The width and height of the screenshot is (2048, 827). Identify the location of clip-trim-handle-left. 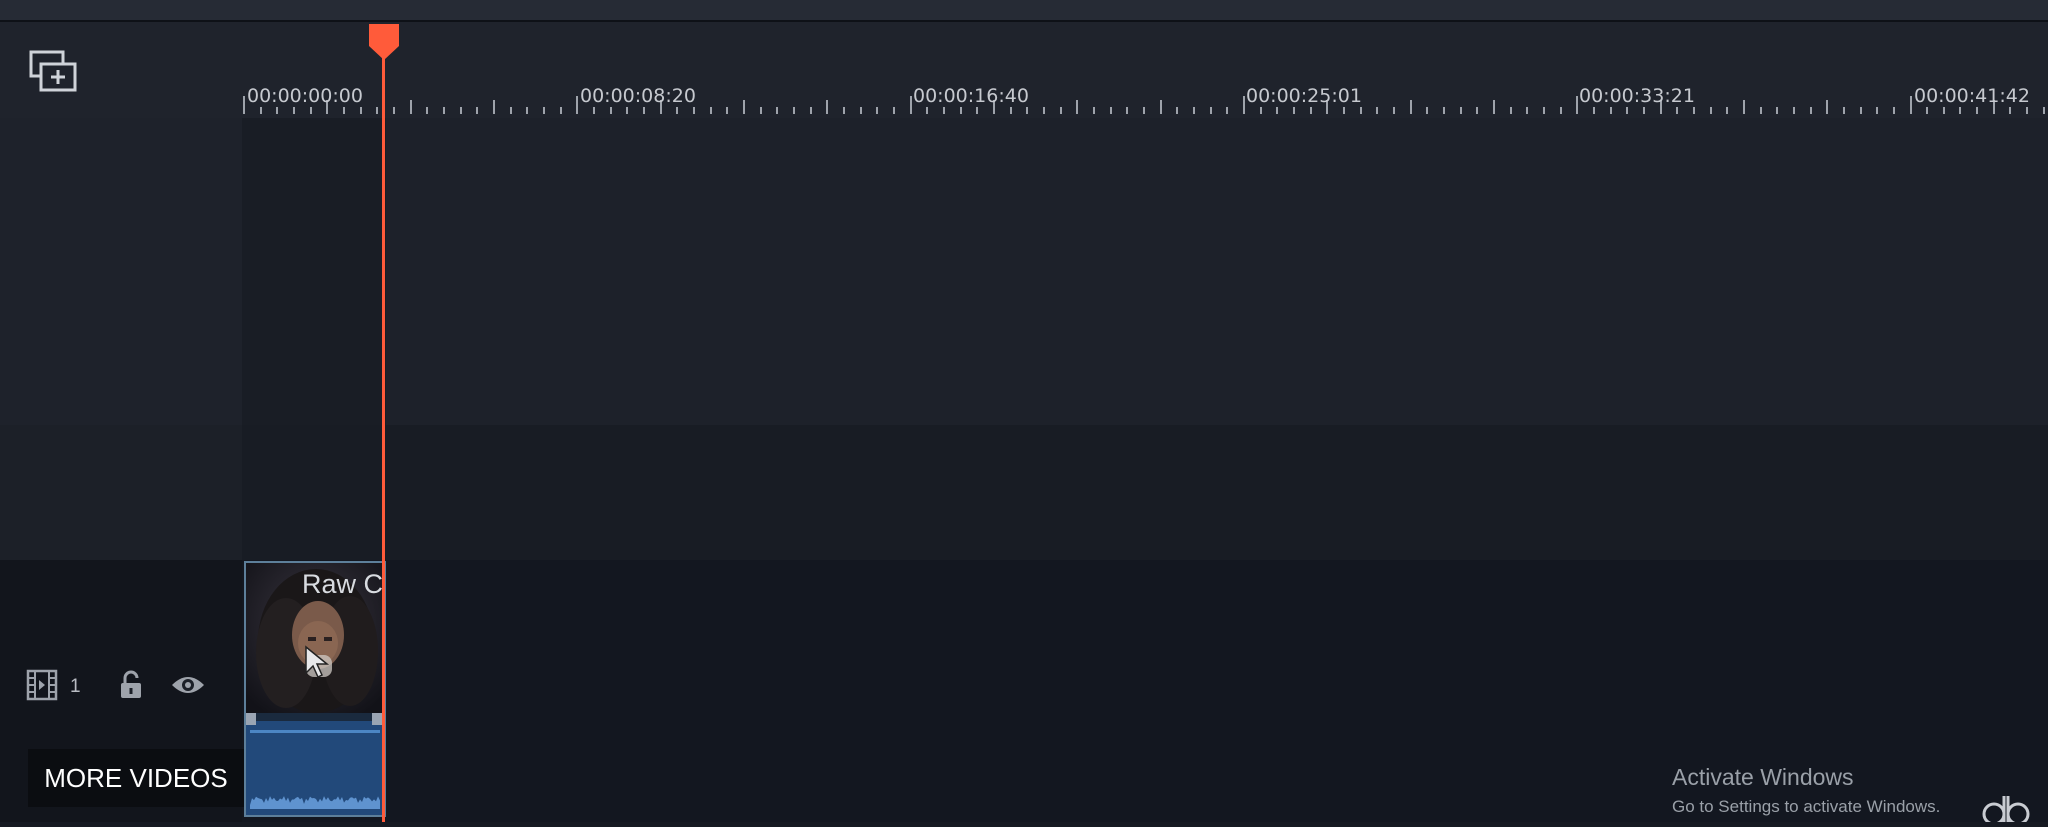
(251, 719).